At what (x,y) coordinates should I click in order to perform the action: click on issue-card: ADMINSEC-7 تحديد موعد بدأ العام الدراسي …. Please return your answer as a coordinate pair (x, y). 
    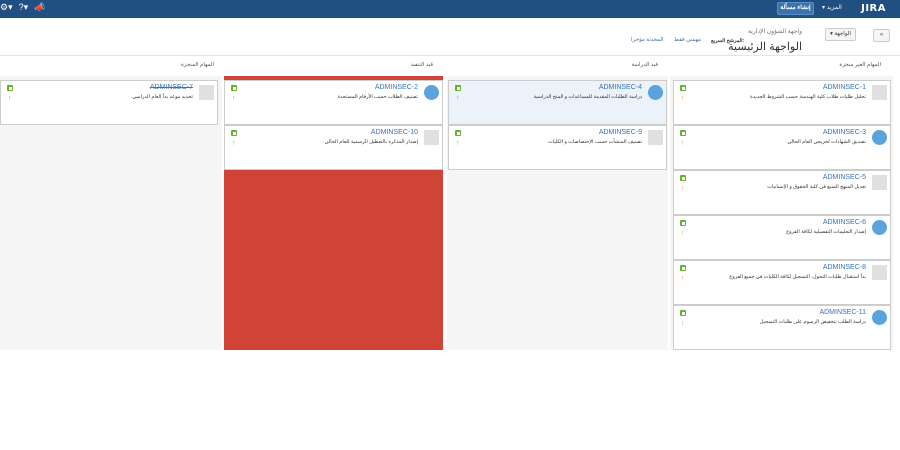
    Looking at the image, I should click on (109, 102).